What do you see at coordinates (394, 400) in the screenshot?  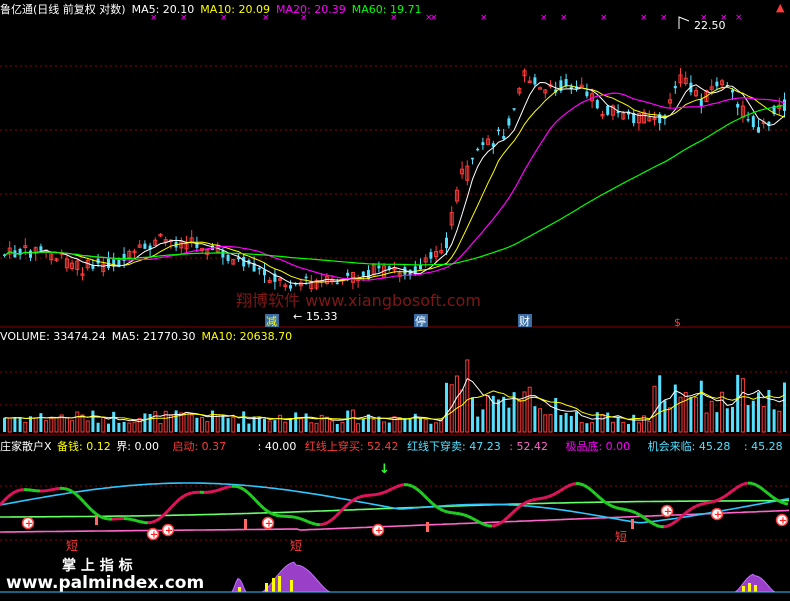 I see `volume-ma-lines` at bounding box center [394, 400].